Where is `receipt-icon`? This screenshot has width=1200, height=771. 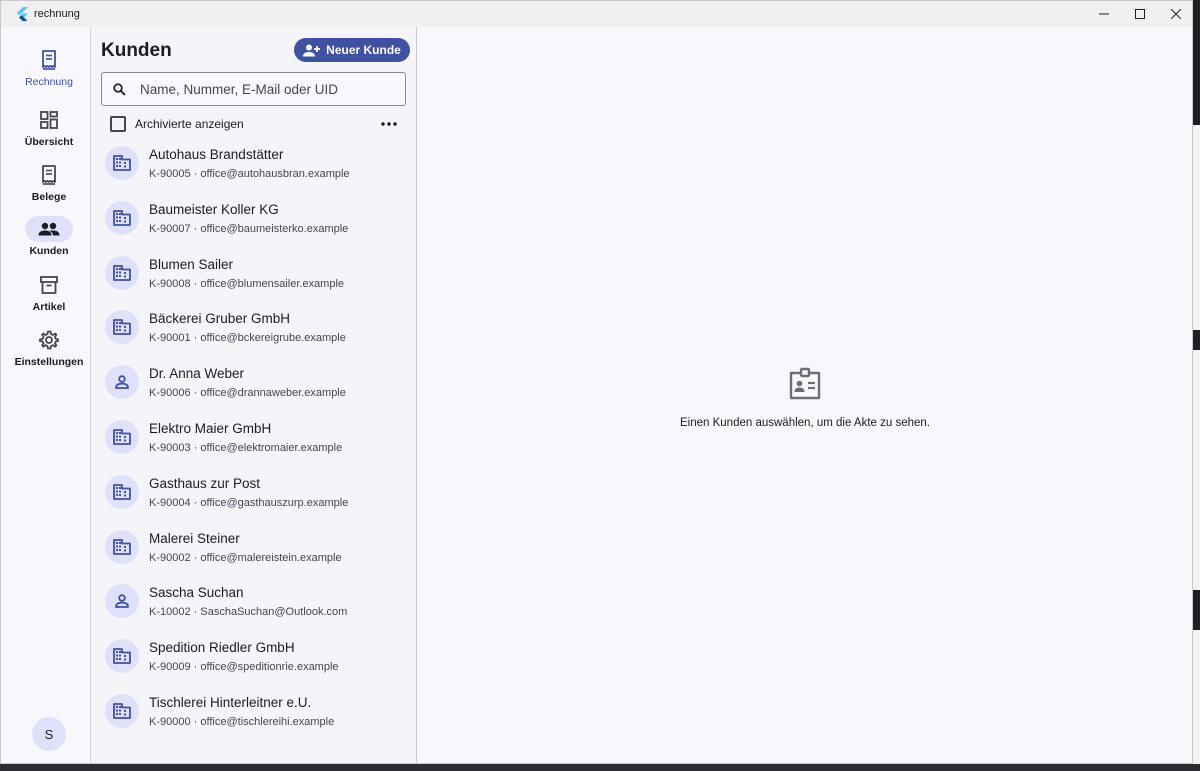
receipt-icon is located at coordinates (49, 60).